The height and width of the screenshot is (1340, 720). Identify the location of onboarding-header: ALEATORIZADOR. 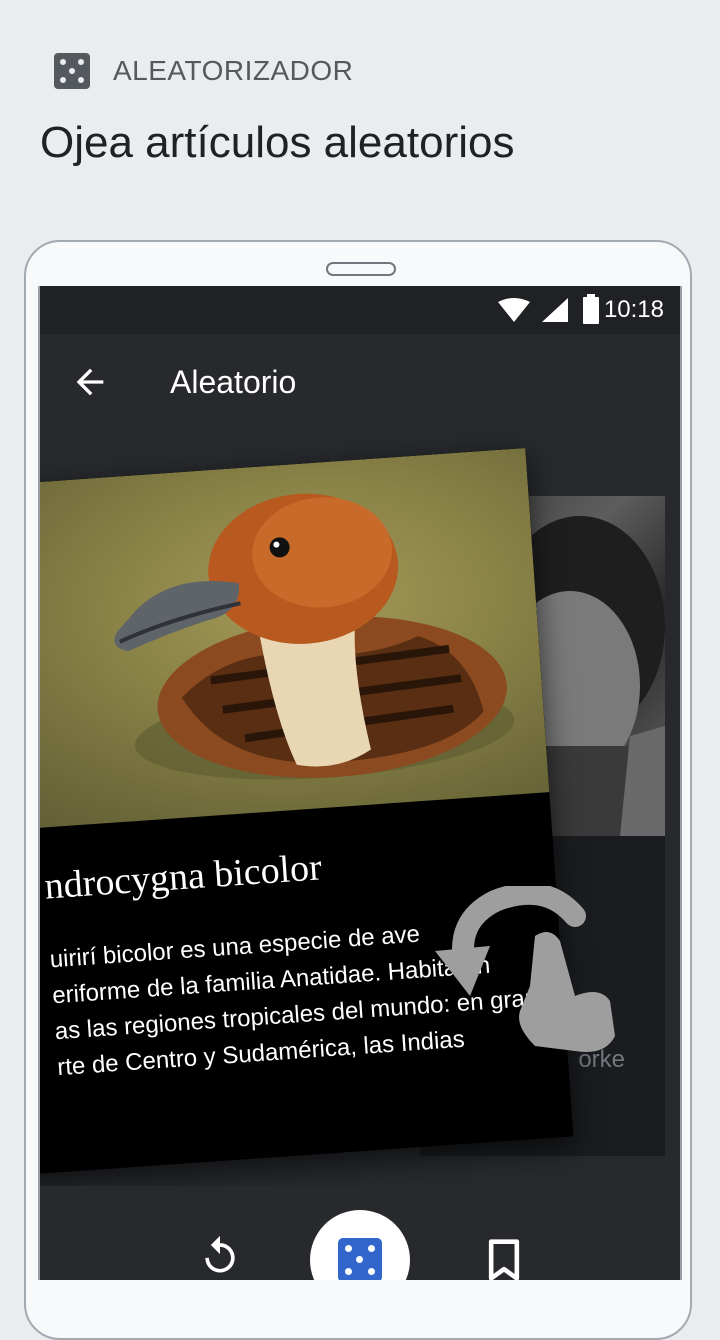
(203, 71).